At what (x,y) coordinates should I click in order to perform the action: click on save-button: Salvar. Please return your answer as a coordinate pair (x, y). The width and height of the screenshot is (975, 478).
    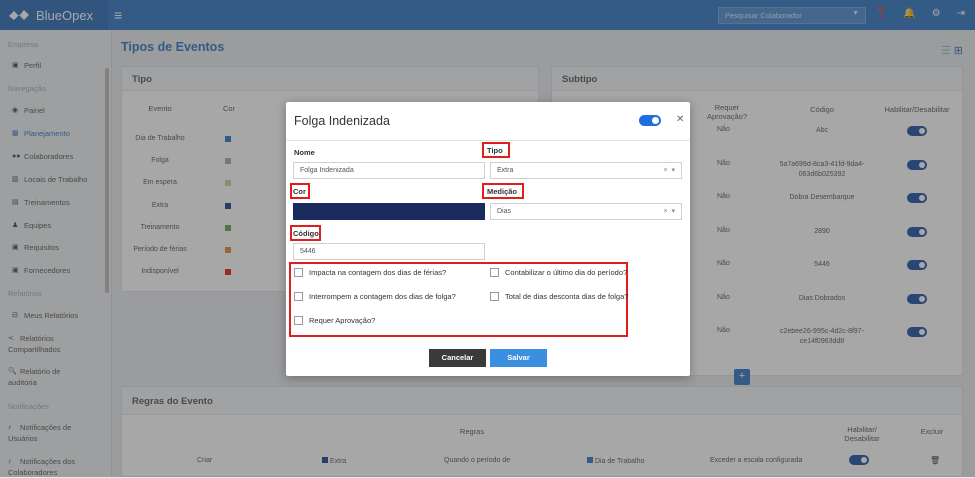
    Looking at the image, I should click on (518, 358).